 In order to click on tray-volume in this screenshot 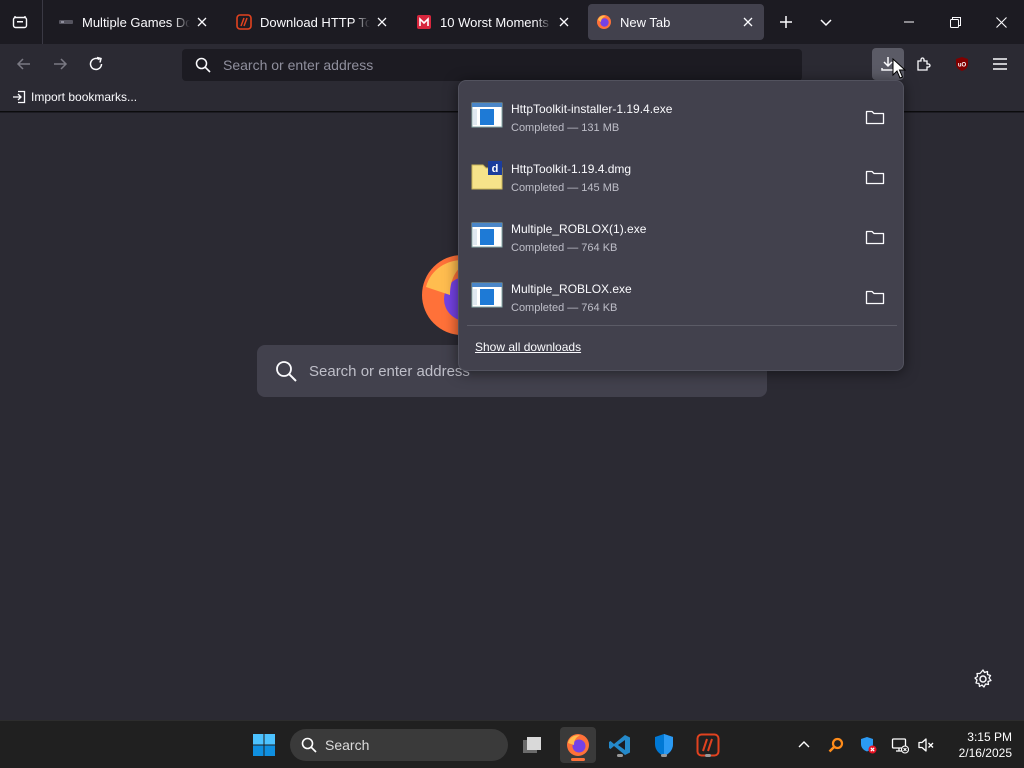, I will do `click(926, 745)`.